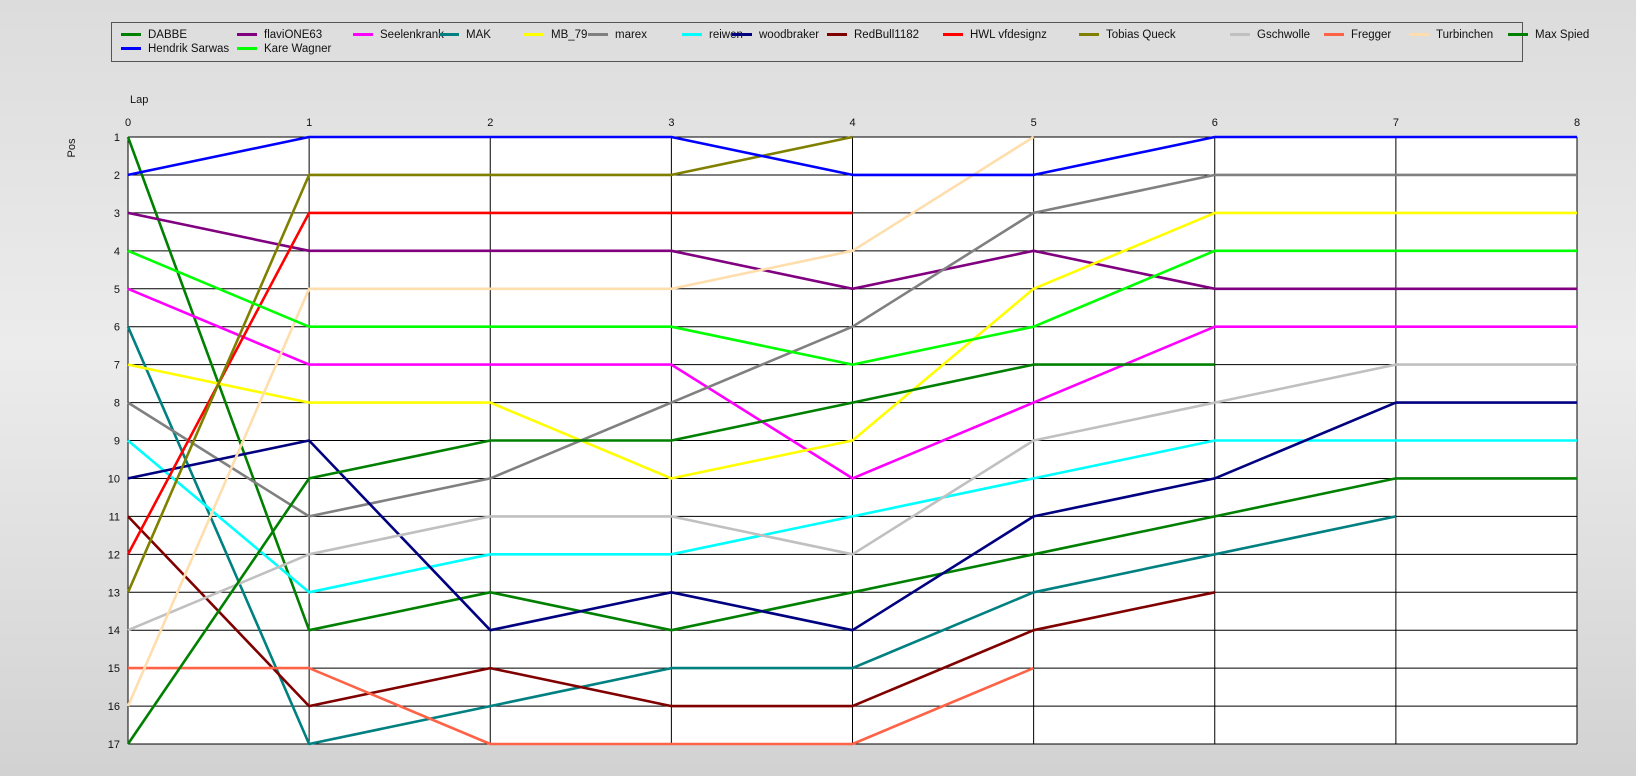  I want to click on x-tick-label: 5, so click(1034, 123).